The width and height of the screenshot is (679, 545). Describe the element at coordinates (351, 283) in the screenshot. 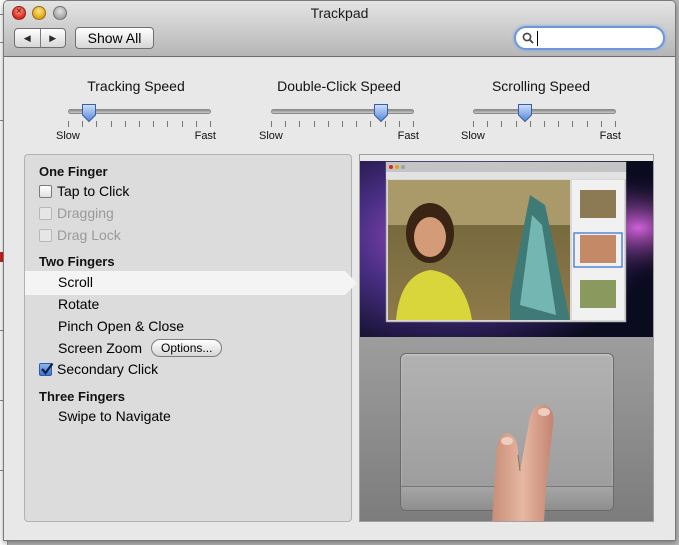

I see `selection-arrow` at that location.